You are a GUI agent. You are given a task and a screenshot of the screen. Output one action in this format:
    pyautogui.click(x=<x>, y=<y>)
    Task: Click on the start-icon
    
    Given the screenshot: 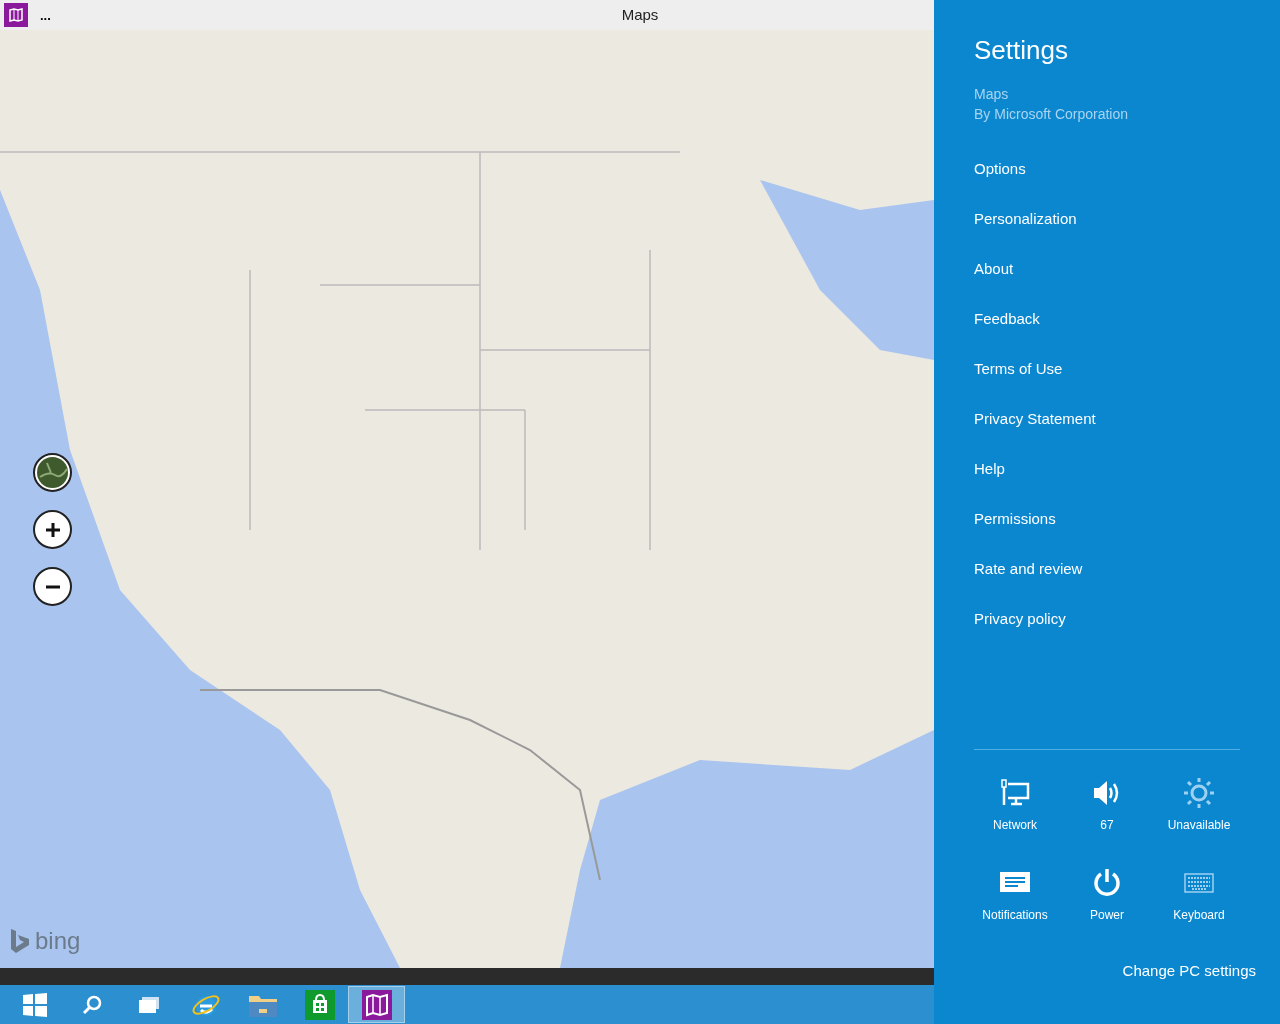 What is the action you would take?
    pyautogui.click(x=34, y=1004)
    